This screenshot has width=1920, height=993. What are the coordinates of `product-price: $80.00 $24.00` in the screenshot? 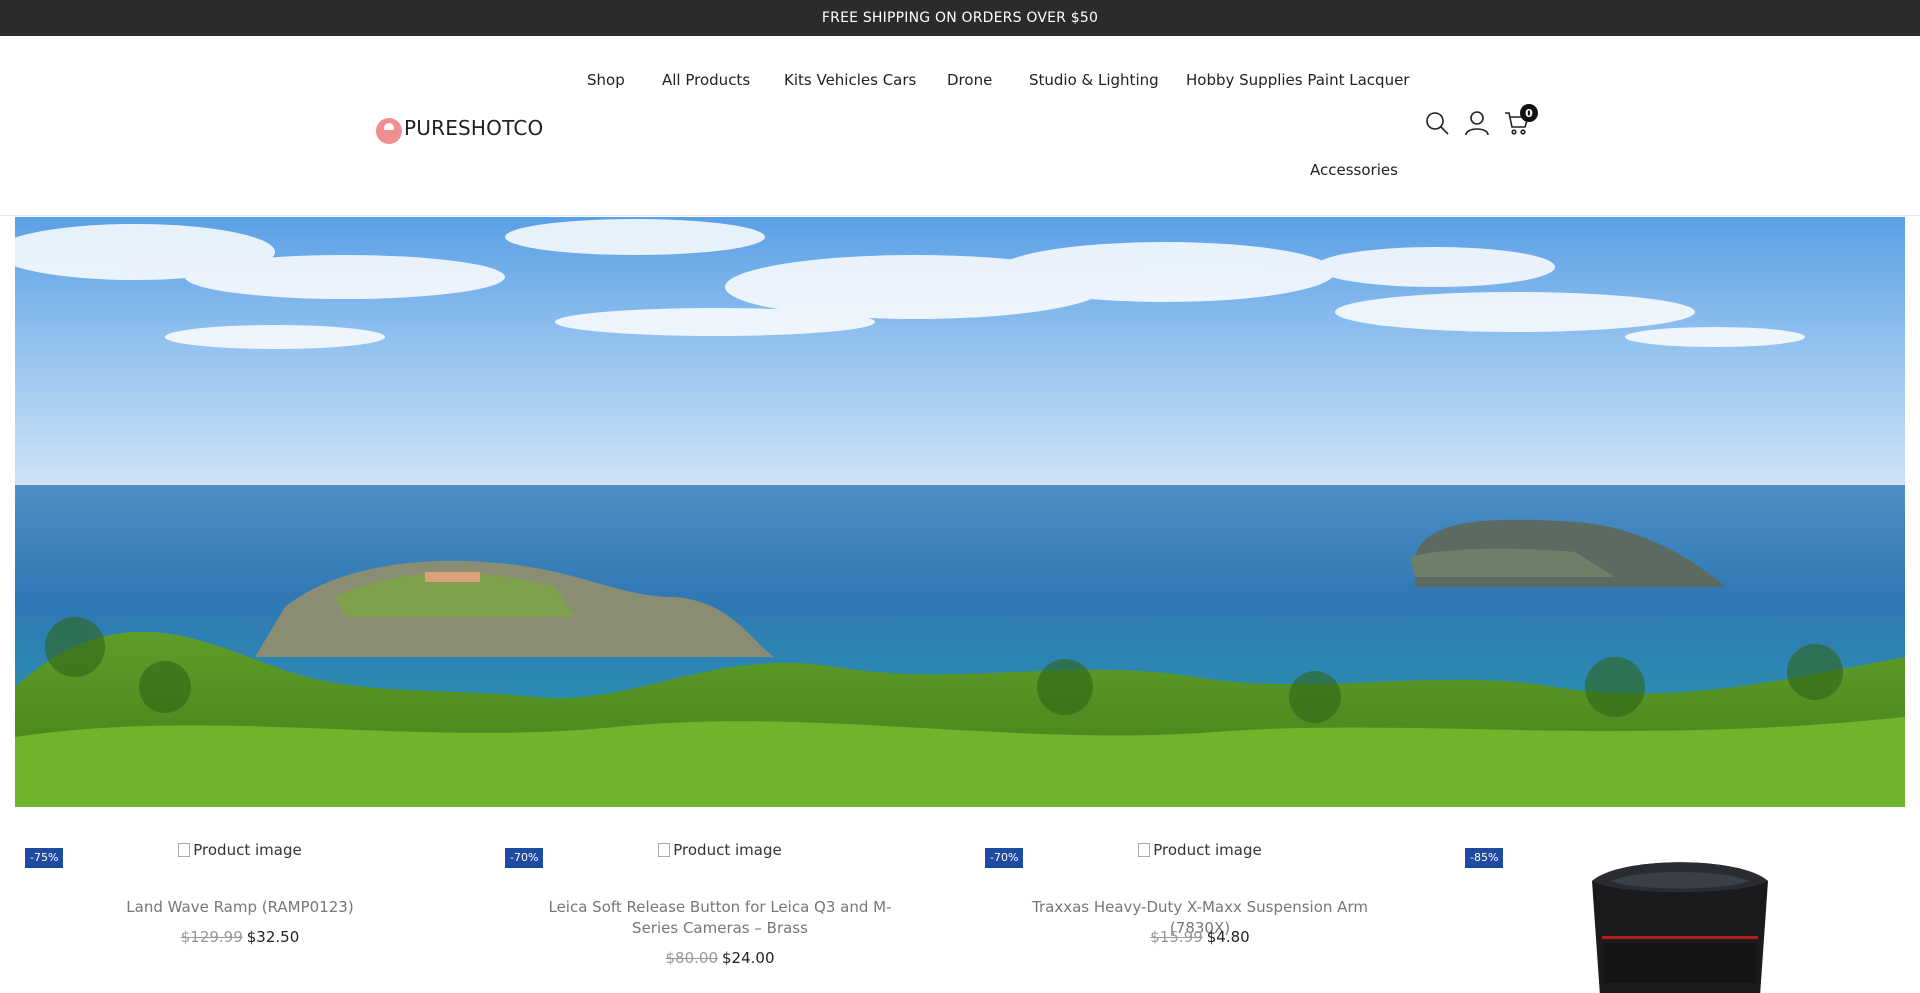 It's located at (720, 958).